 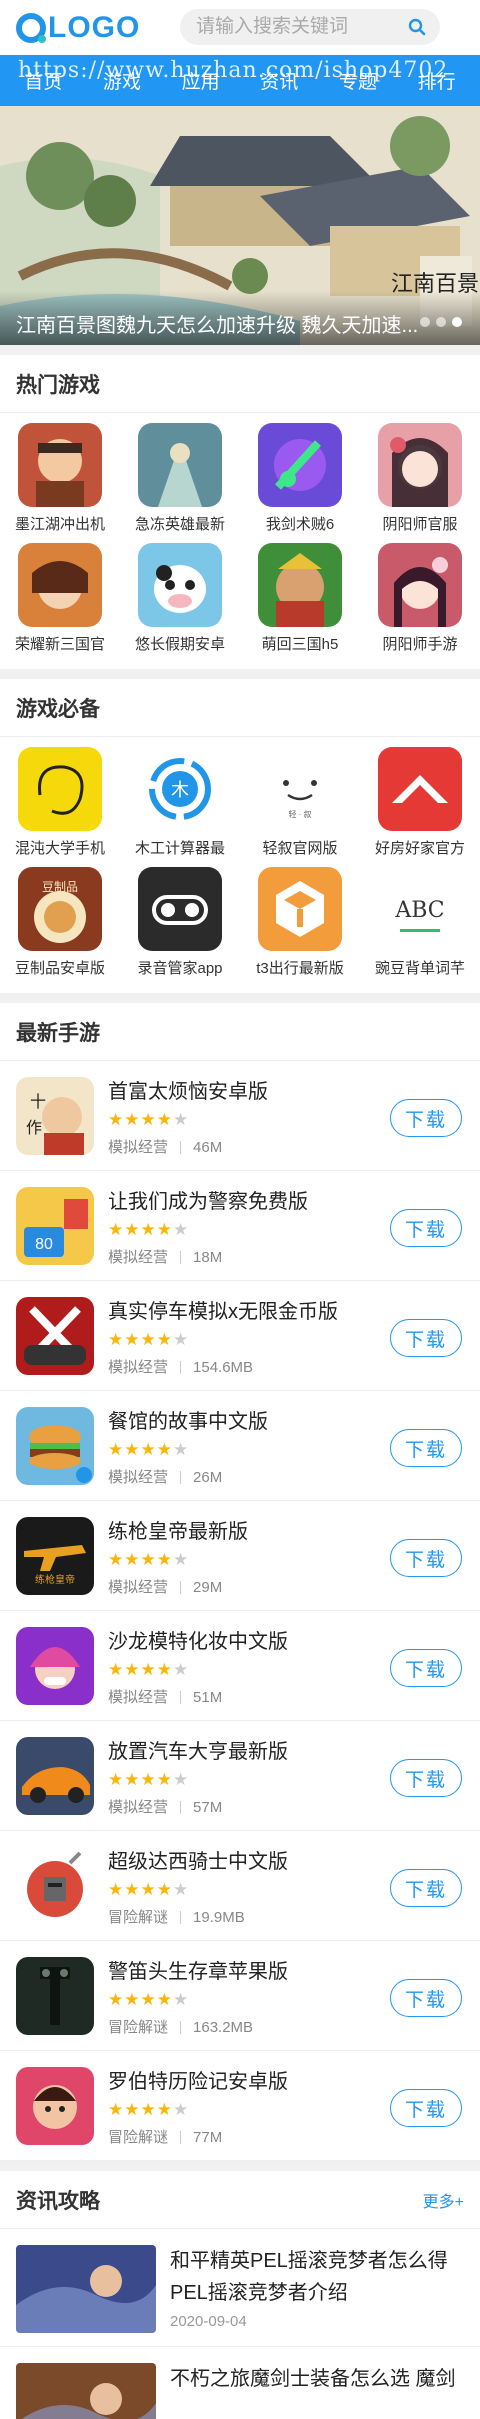 I want to click on essential-app-label: 轻叙官网版, so click(x=300, y=847).